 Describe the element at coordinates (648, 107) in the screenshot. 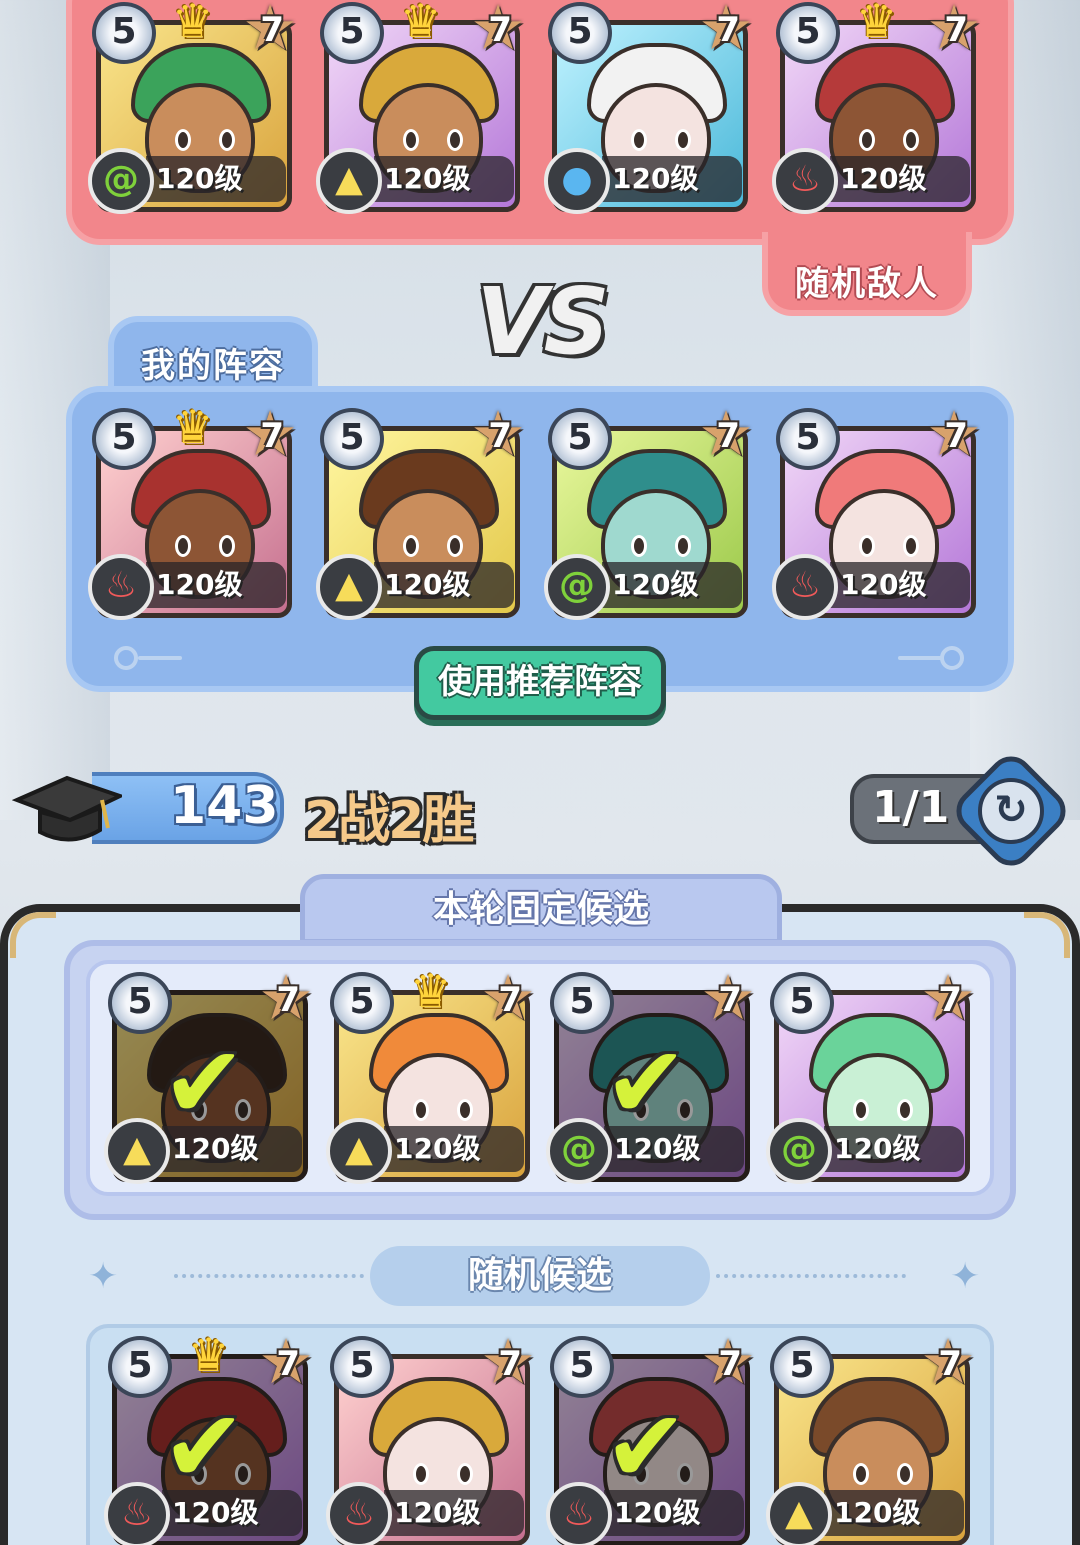

I see `hero-card: 5 ★ 7 120级 ●` at that location.